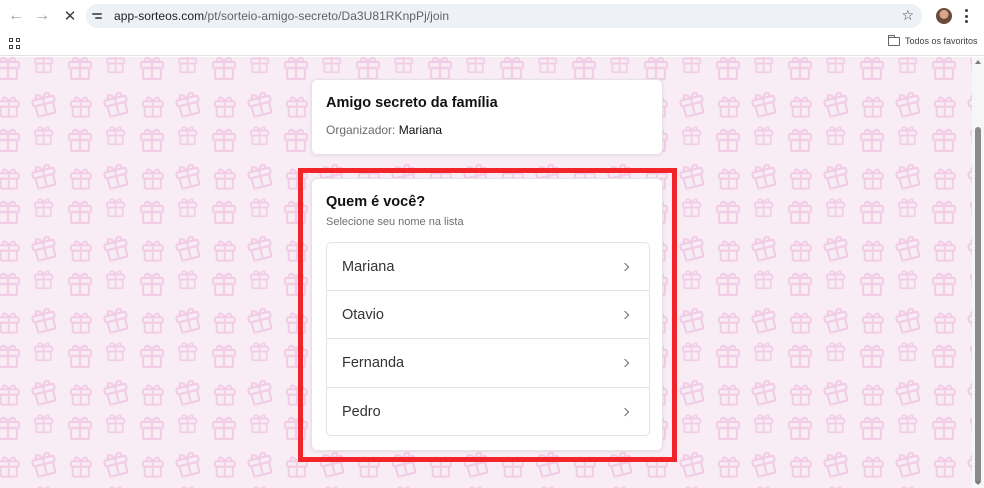 The width and height of the screenshot is (984, 488). I want to click on participant-item-pedro: Pedro, so click(488, 412).